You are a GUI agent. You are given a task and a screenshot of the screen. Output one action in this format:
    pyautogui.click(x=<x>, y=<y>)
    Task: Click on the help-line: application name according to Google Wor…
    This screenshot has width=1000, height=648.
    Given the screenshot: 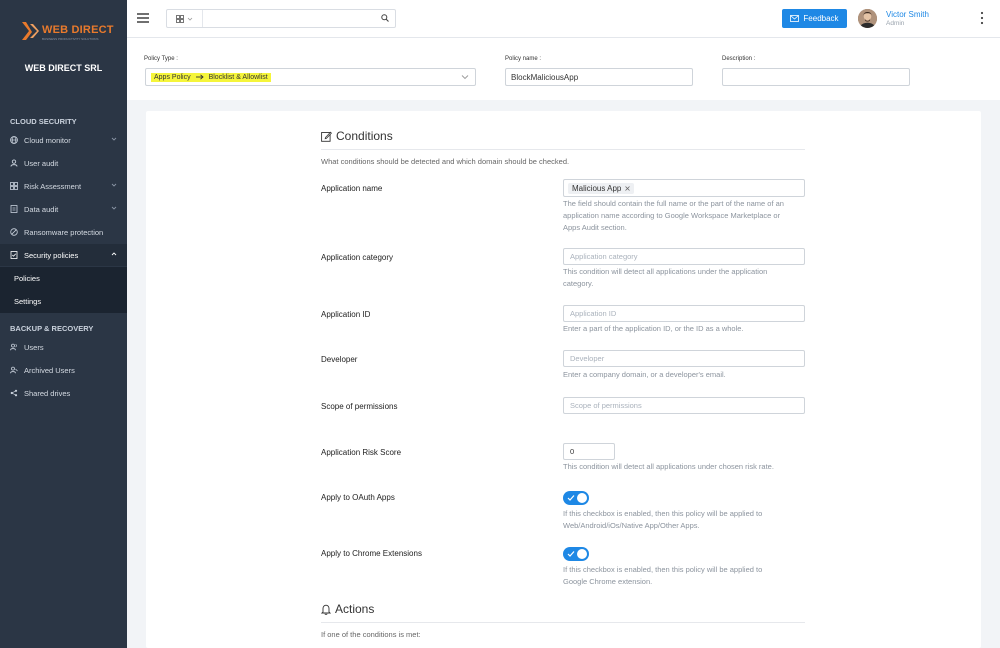 What is the action you would take?
    pyautogui.click(x=672, y=215)
    